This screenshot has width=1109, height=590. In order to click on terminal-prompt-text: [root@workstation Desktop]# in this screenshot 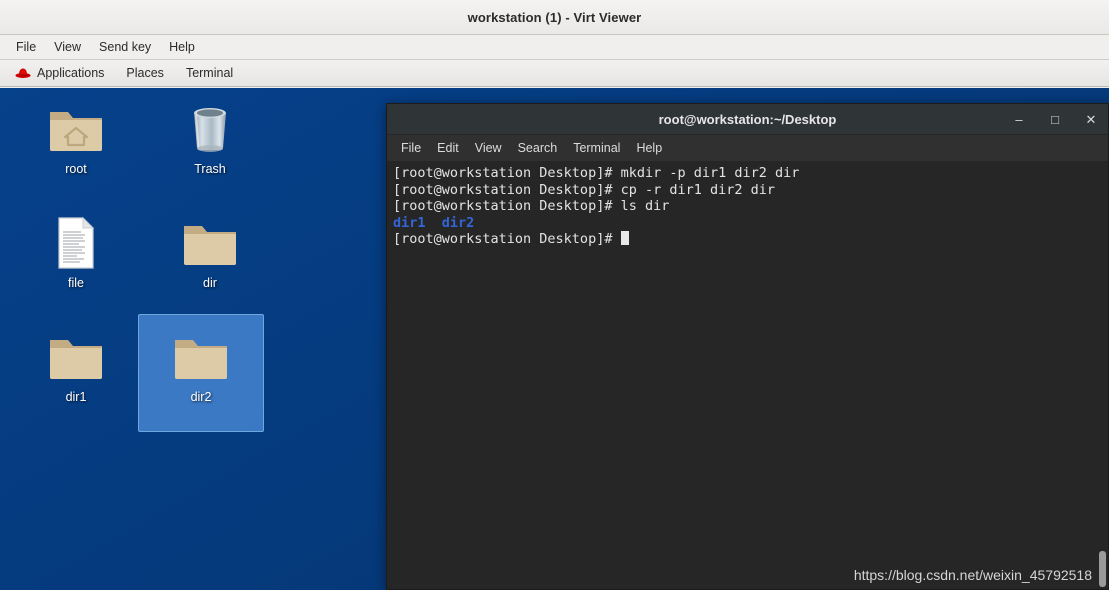, I will do `click(507, 239)`.